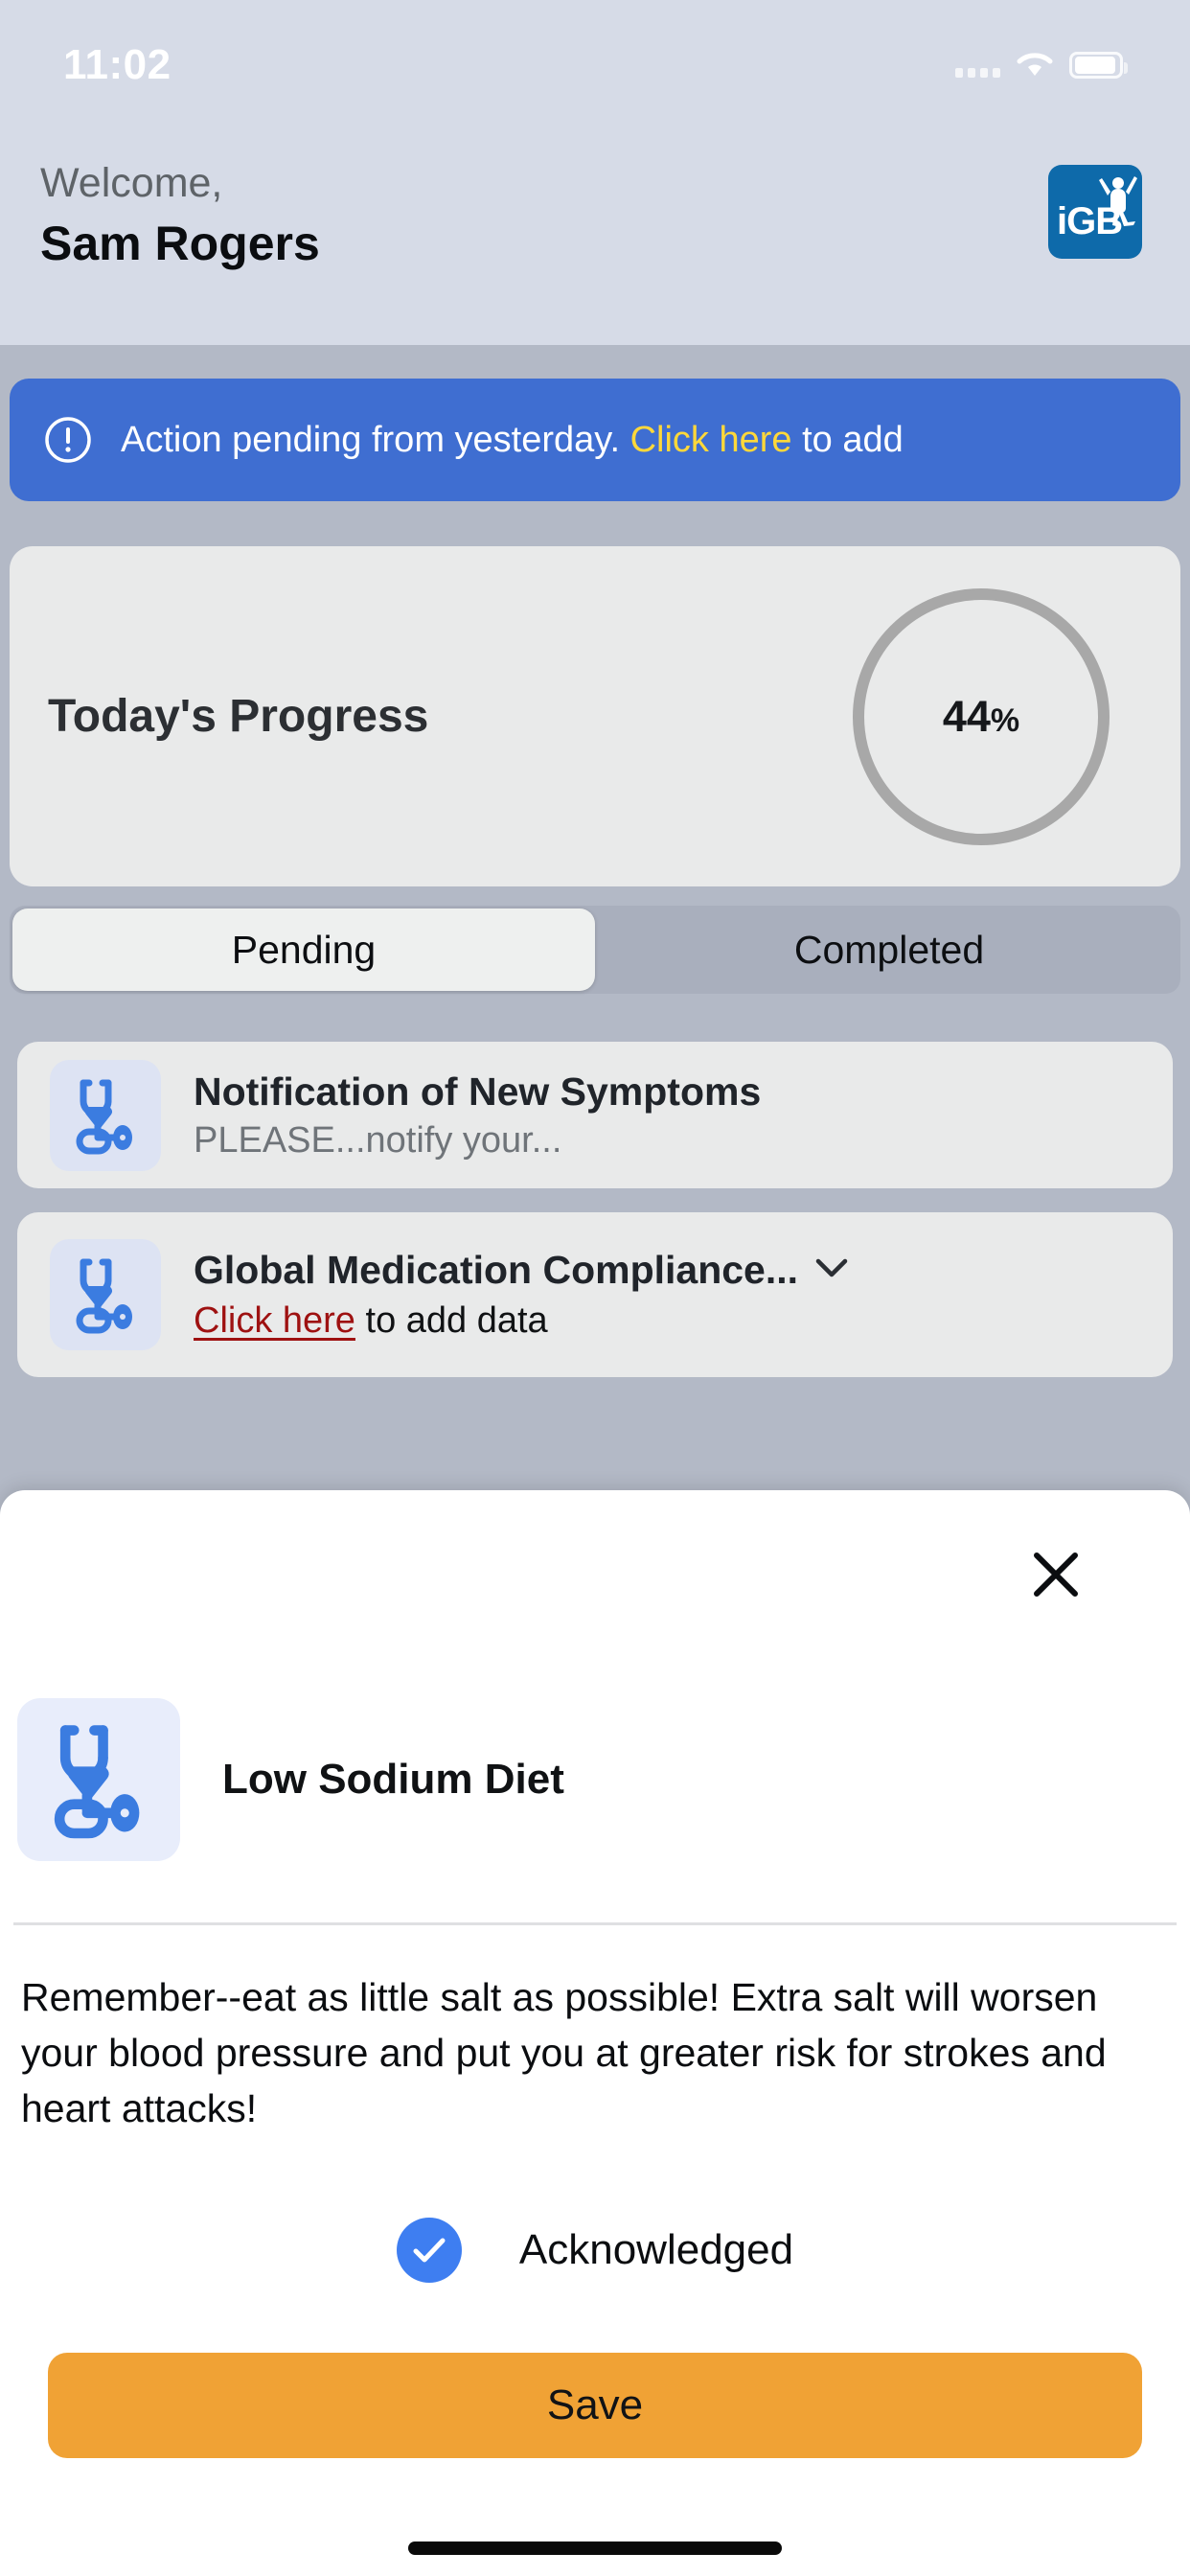 Image resolution: width=1190 pixels, height=2576 pixels. I want to click on status-segmented-control: Pending Completed, so click(595, 950).